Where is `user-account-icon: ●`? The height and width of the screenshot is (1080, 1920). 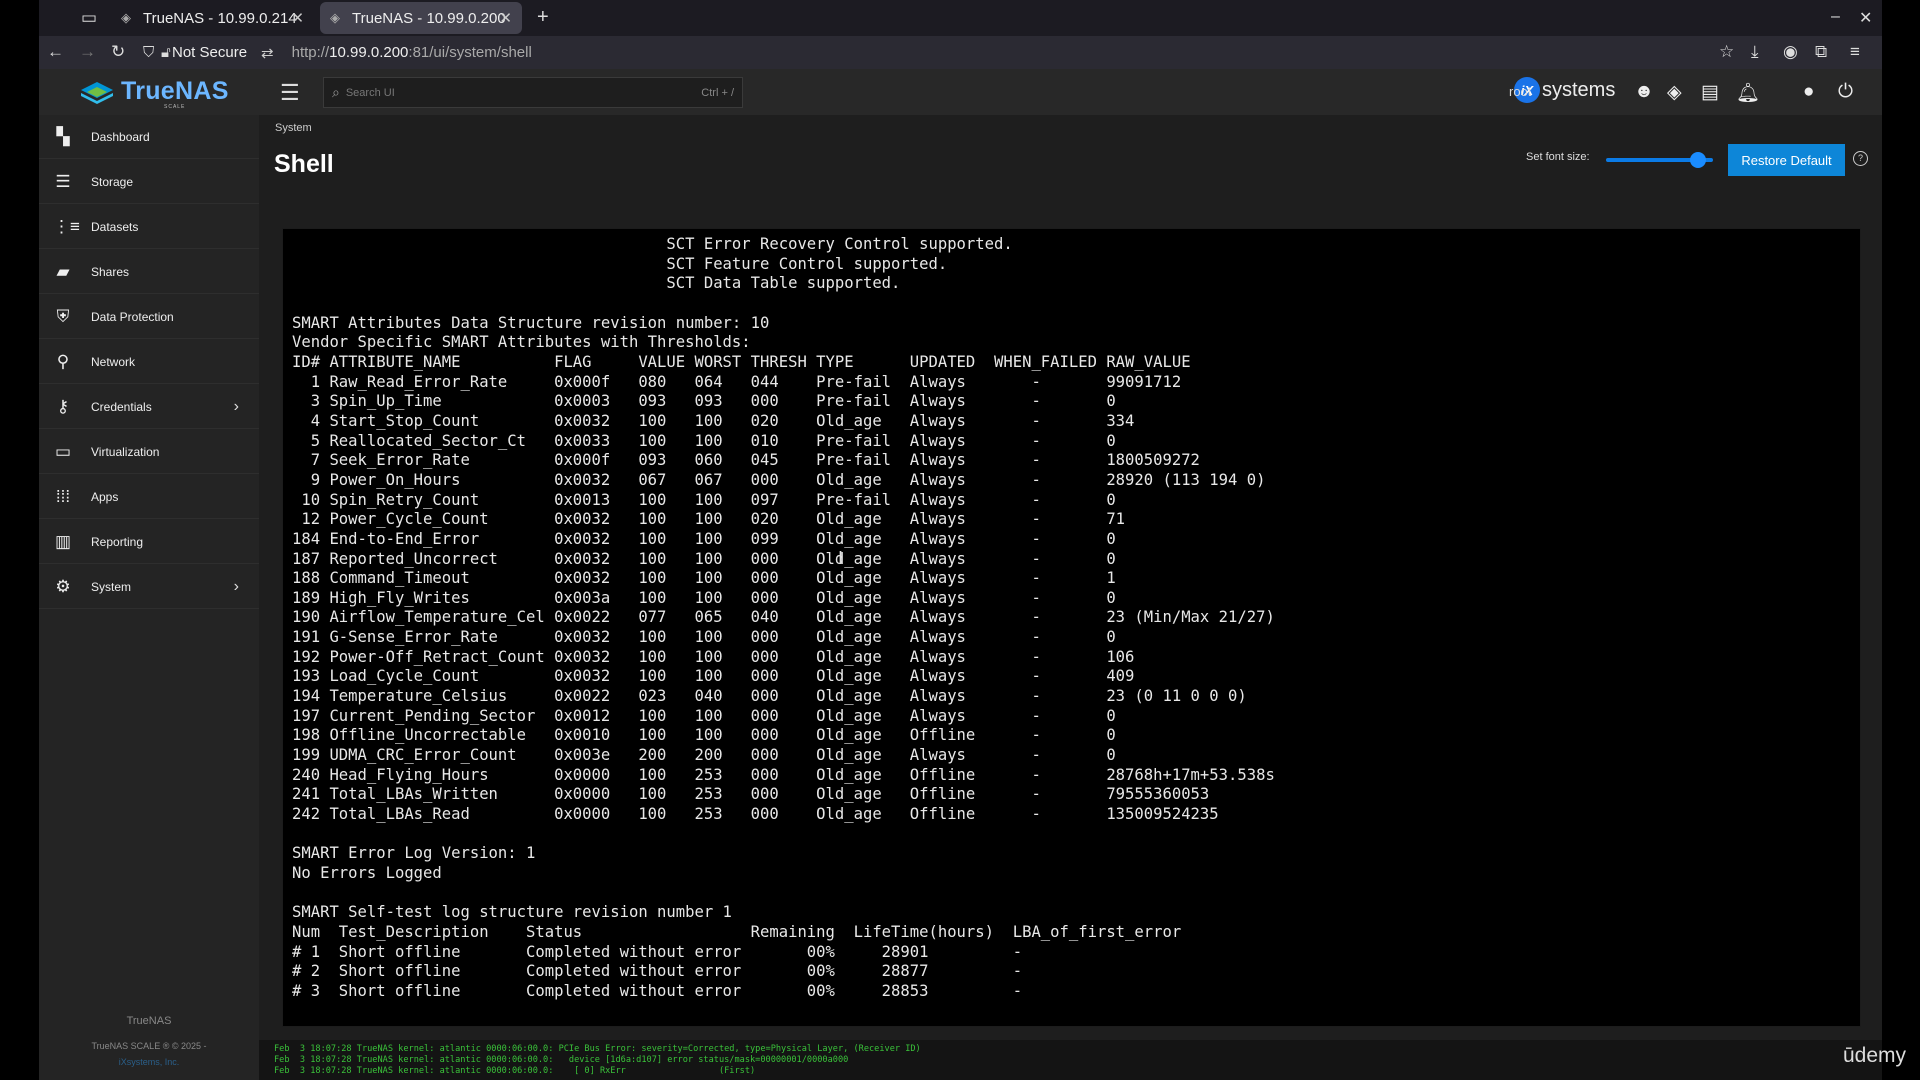
user-account-icon: ● is located at coordinates (1808, 92).